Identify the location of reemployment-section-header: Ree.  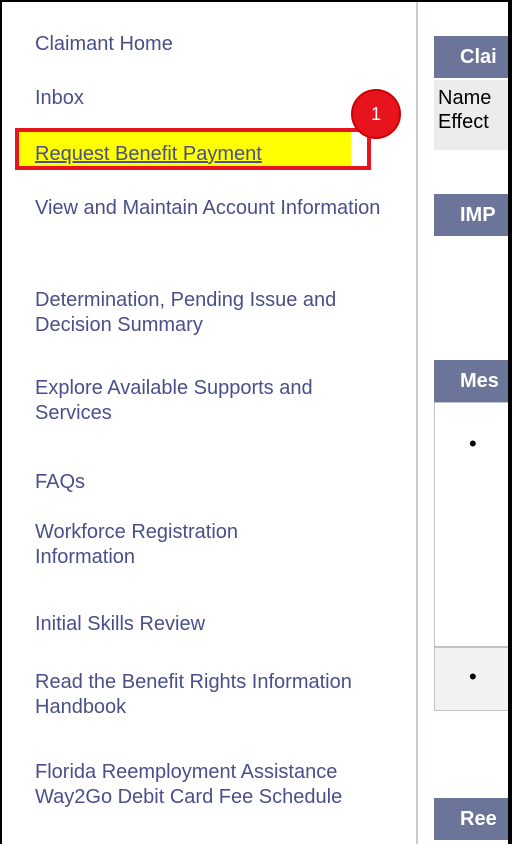
(471, 819).